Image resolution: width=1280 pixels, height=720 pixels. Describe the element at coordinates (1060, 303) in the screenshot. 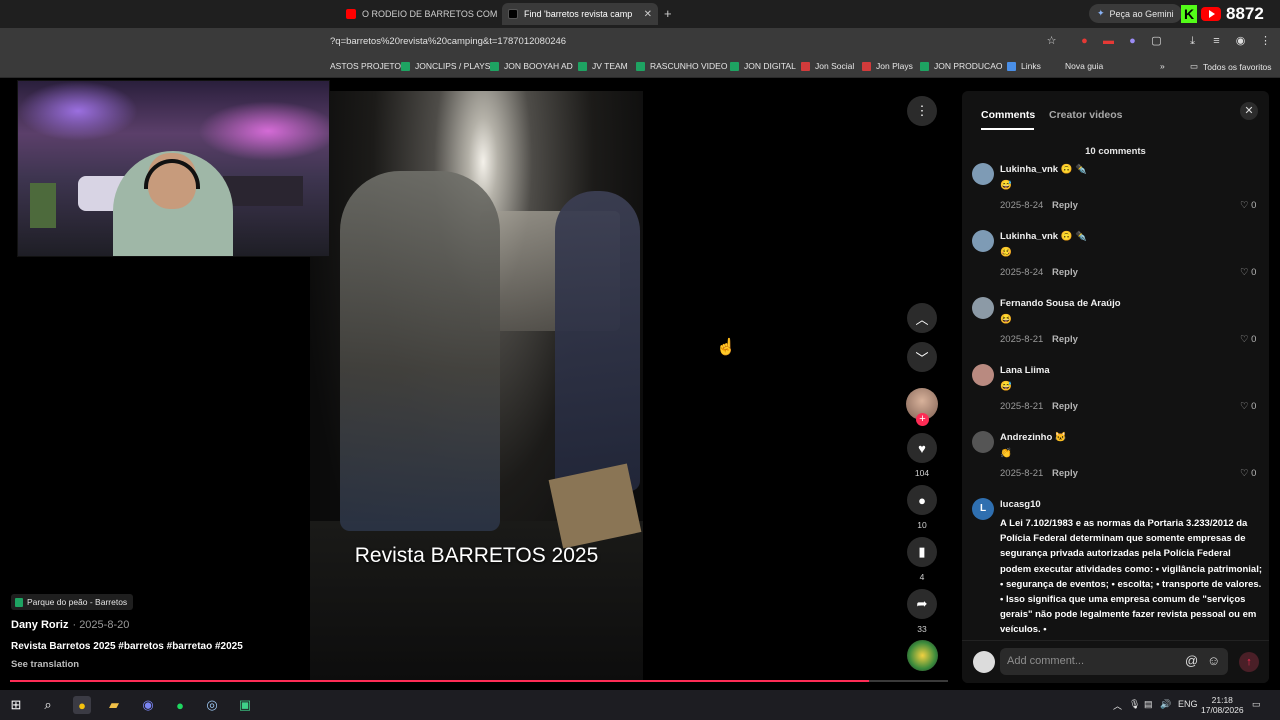

I see `comment-author: Fernando Sousa de Araújo` at that location.